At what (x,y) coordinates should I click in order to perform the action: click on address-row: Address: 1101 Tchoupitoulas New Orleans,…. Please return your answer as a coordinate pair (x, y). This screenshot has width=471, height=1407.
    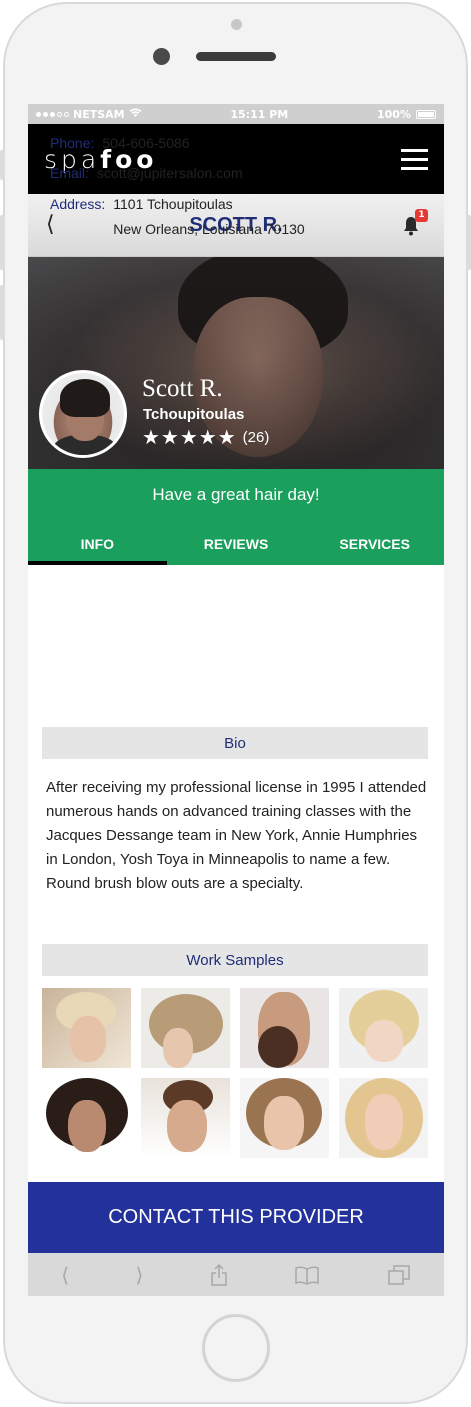
    Looking at the image, I should click on (177, 219).